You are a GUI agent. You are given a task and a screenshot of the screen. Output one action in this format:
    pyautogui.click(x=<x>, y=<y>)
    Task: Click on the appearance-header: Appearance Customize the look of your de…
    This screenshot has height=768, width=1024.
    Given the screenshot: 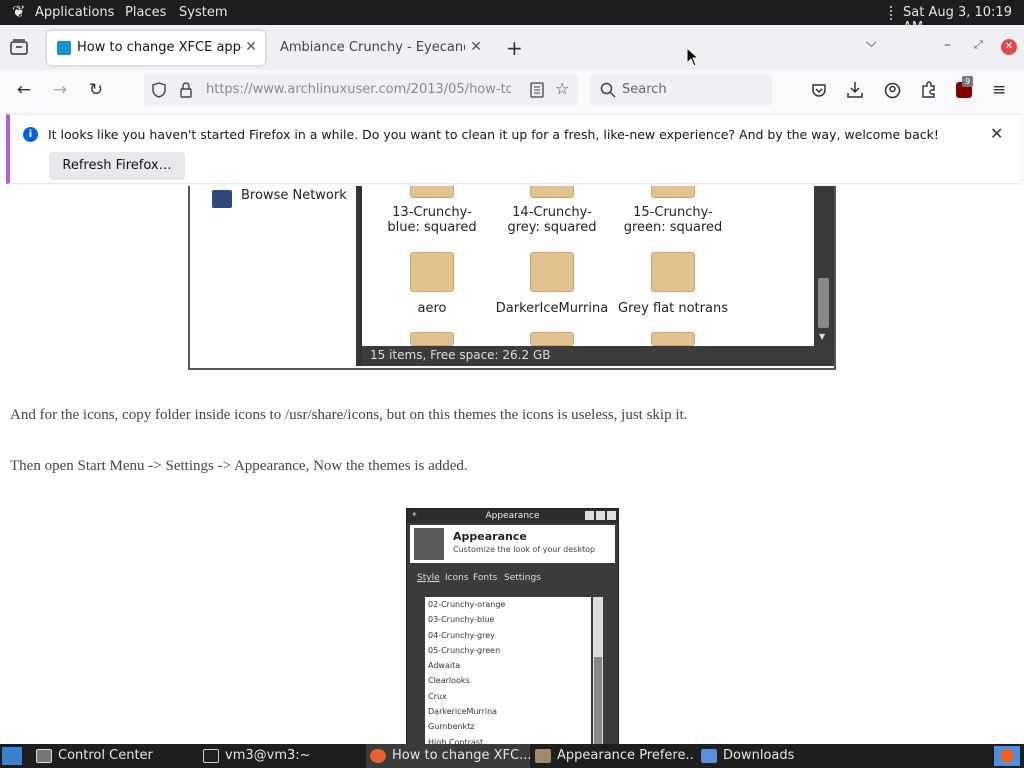 What is the action you would take?
    pyautogui.click(x=512, y=544)
    